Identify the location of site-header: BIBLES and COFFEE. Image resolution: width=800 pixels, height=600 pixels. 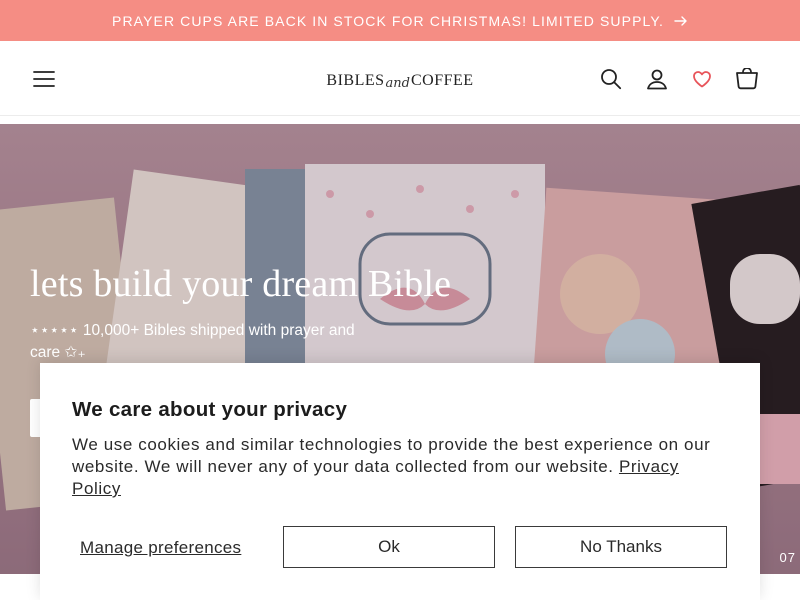
(400, 78).